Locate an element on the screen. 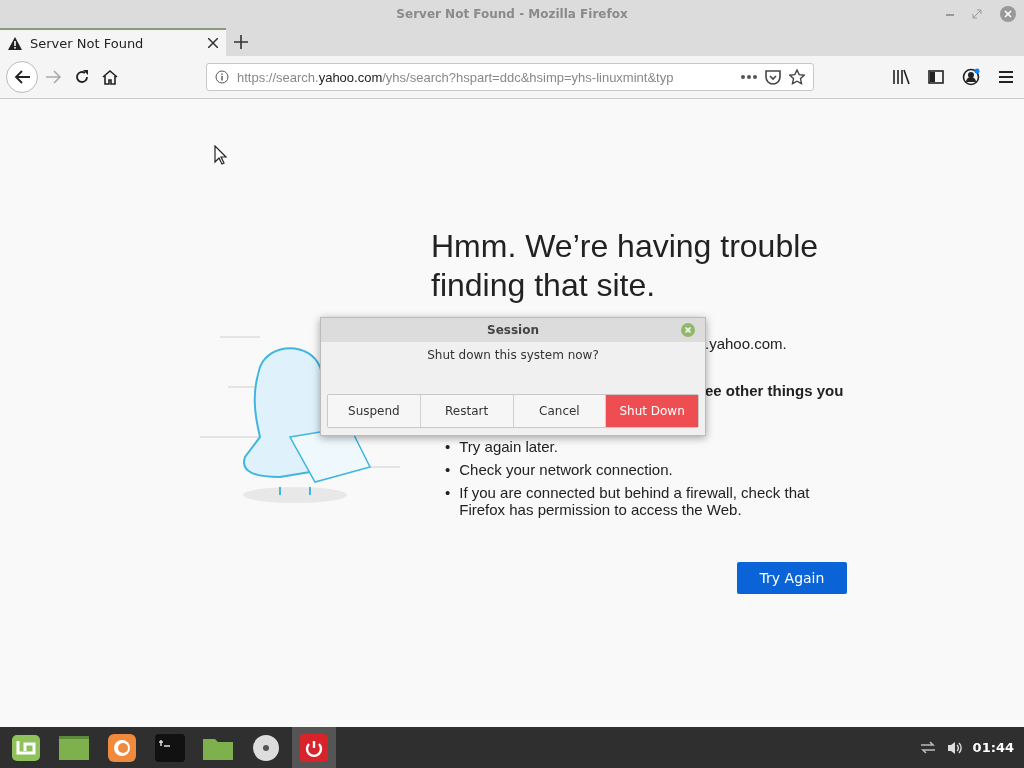 The width and height of the screenshot is (1024, 768). back-arrow-icon is located at coordinates (22, 77).